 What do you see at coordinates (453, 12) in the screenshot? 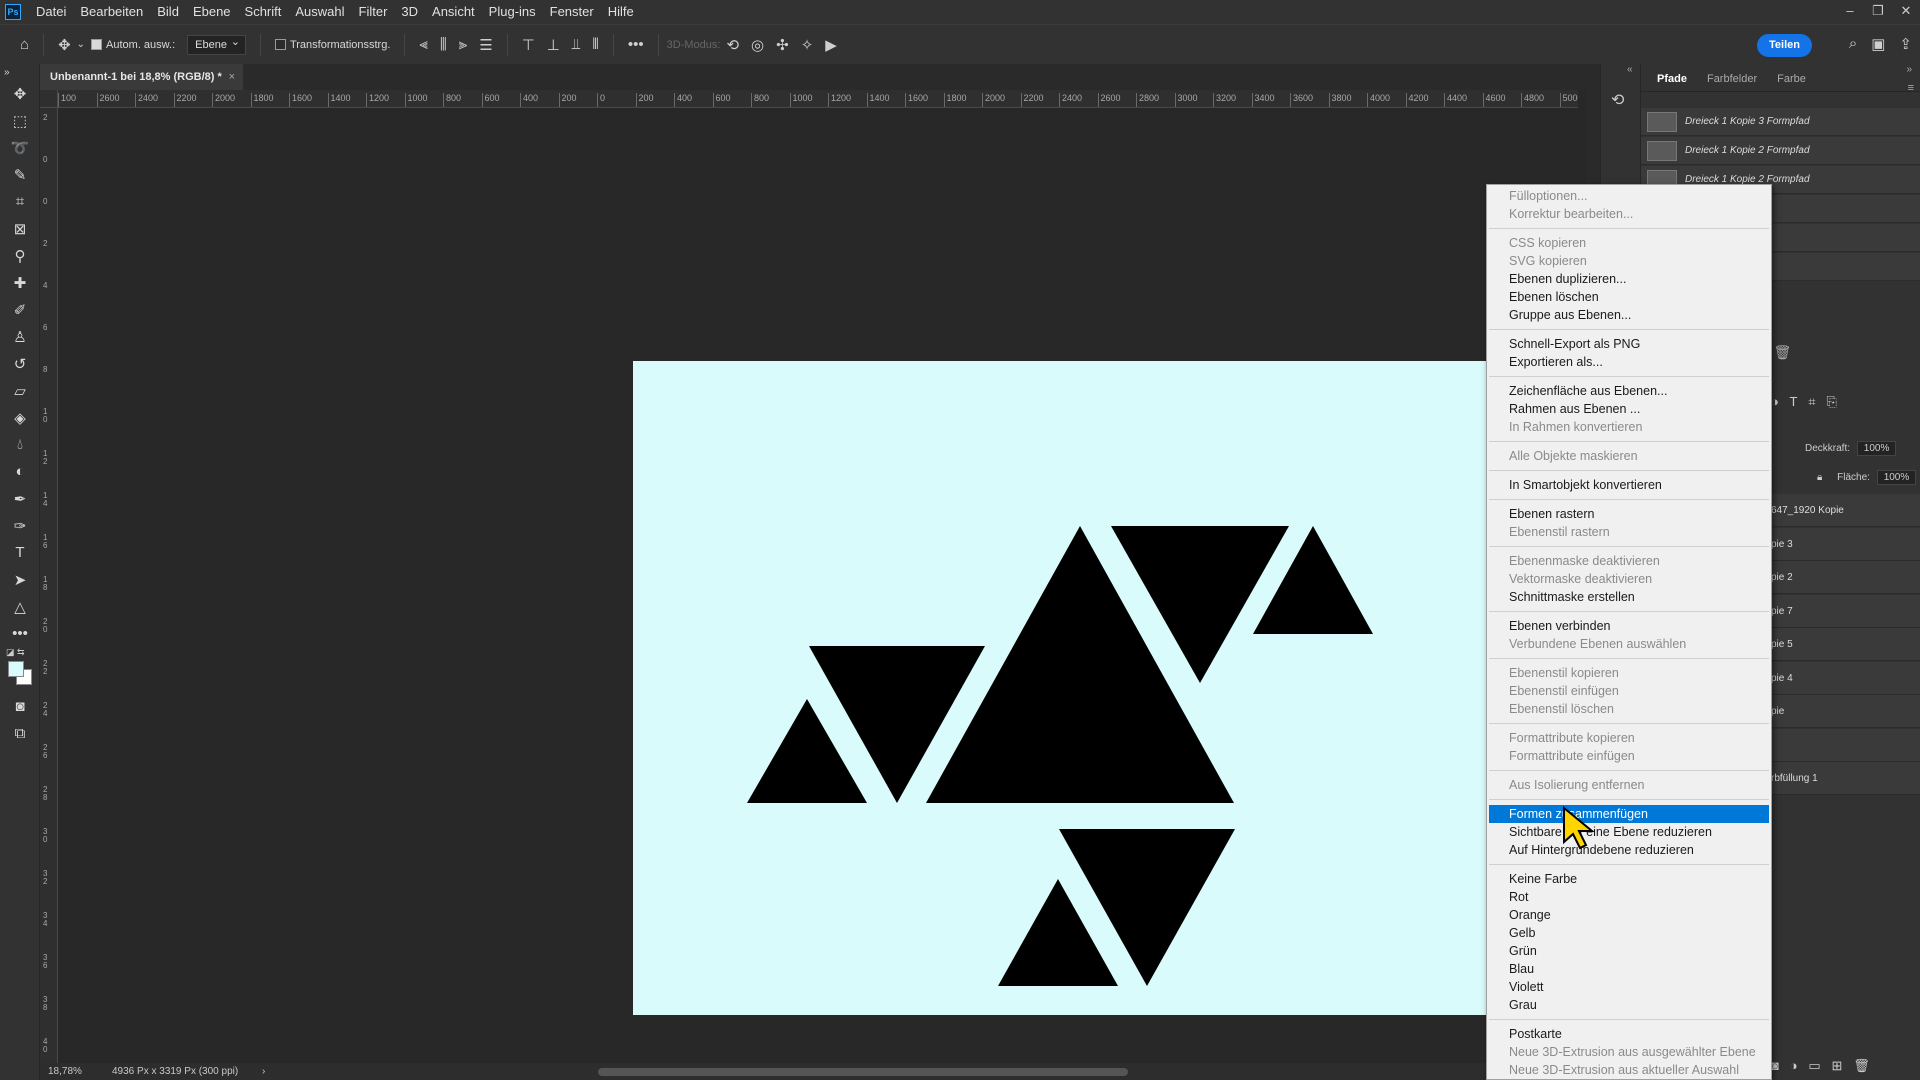
I see `menu-item: Ansicht` at bounding box center [453, 12].